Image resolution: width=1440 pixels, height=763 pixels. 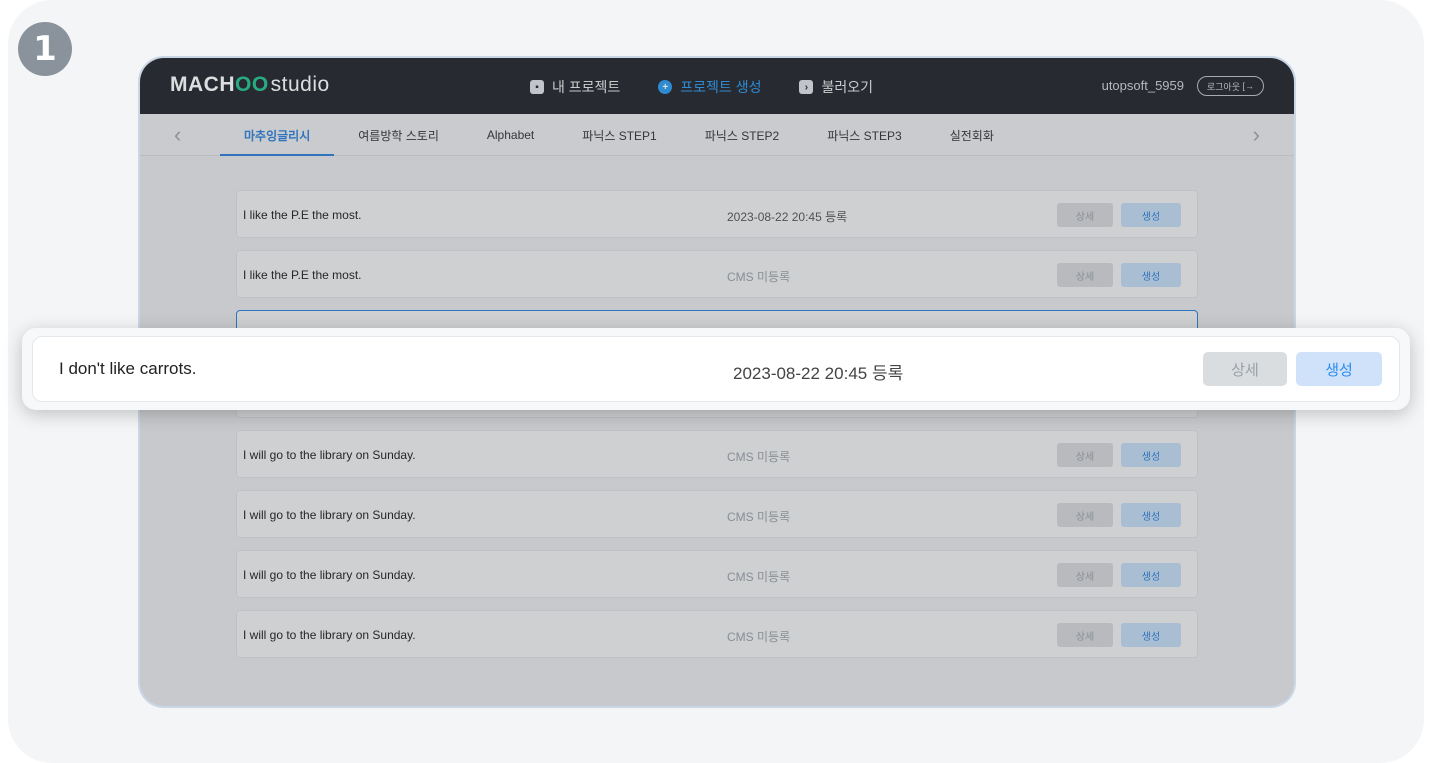 I want to click on main-nav: ▪ 내 프로젝트 + 프로젝트 생성 › 불러오기, so click(x=701, y=87).